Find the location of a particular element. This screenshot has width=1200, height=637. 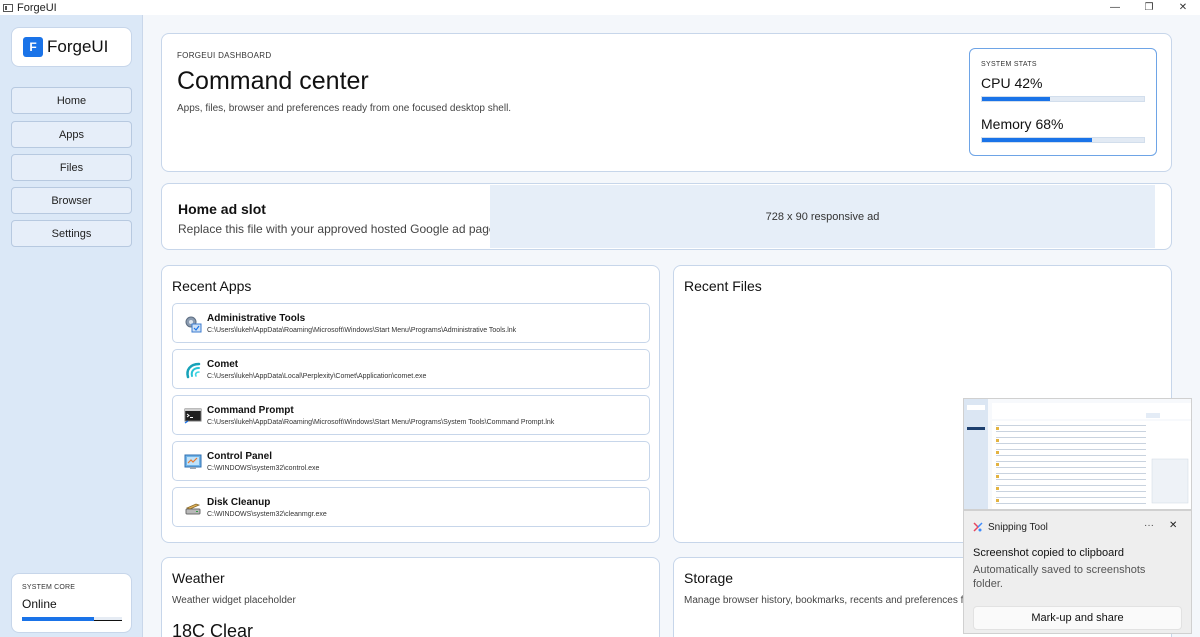

snipping-tool-icon is located at coordinates (978, 527).